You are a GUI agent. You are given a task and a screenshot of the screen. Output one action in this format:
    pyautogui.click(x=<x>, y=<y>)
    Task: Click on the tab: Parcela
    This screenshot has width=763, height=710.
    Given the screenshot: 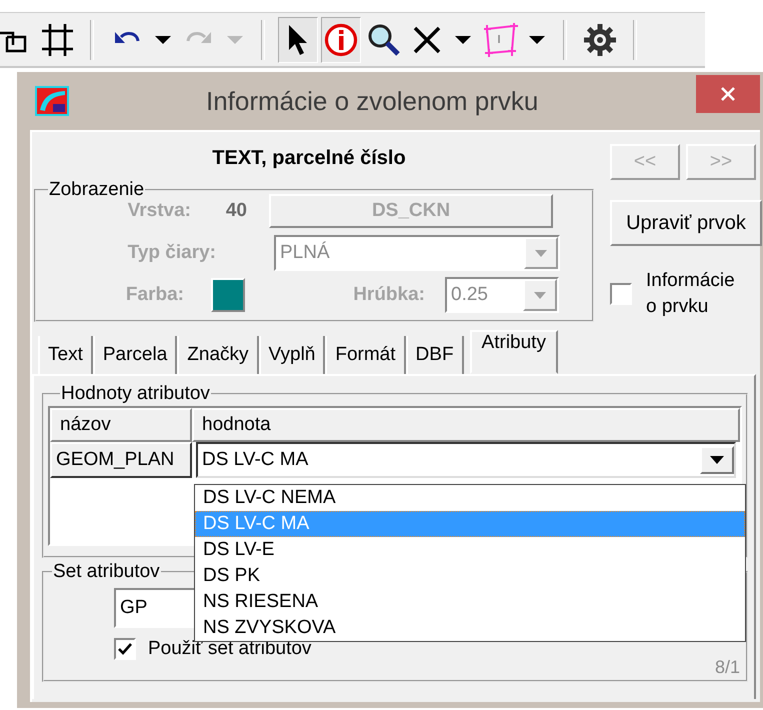 What is the action you would take?
    pyautogui.click(x=135, y=355)
    